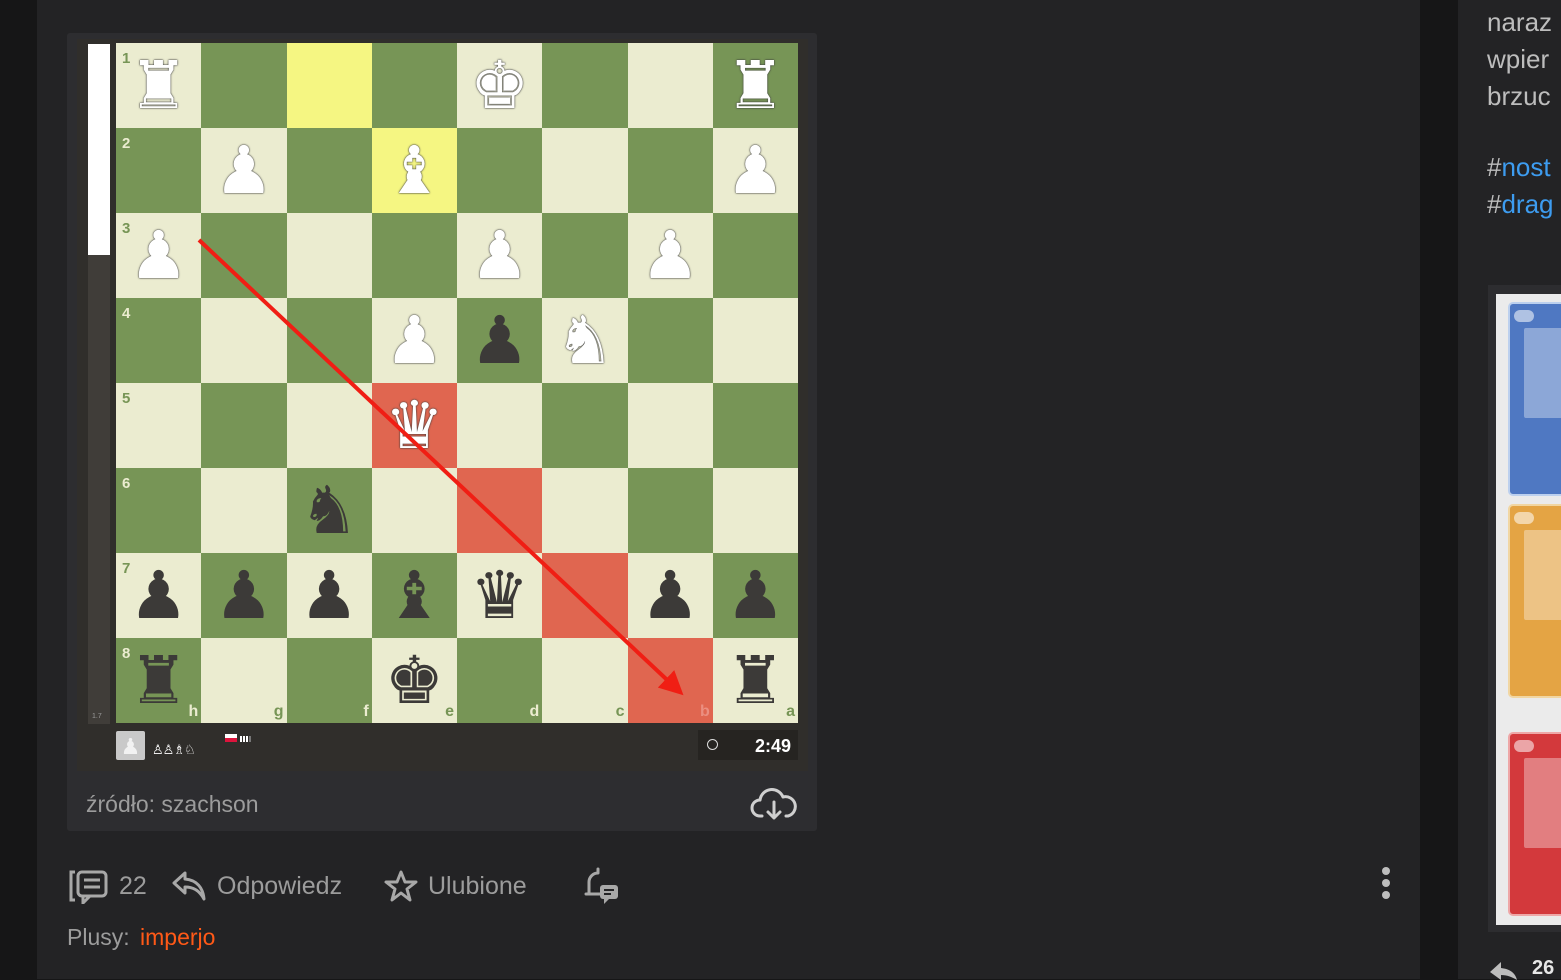  What do you see at coordinates (1503, 970) in the screenshot?
I see `reply-icon` at bounding box center [1503, 970].